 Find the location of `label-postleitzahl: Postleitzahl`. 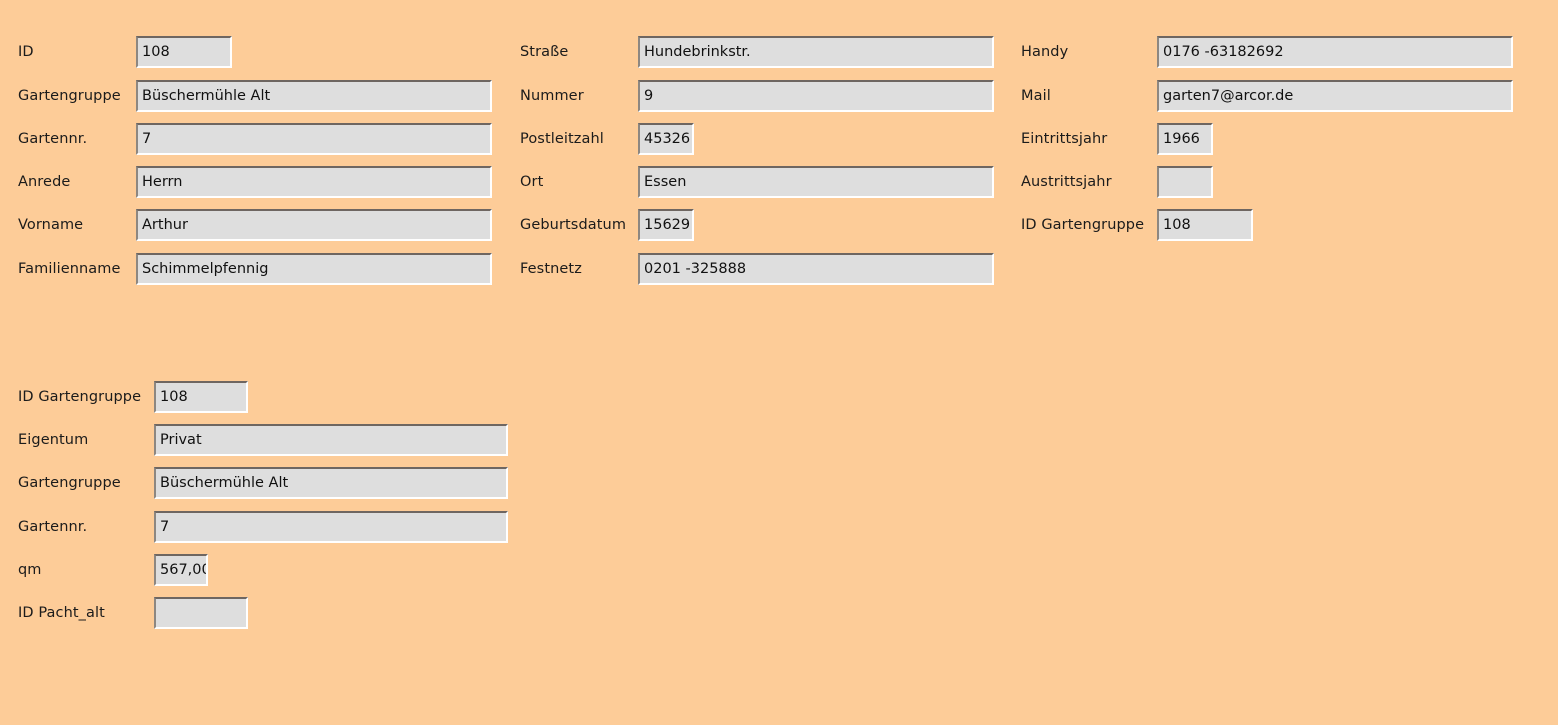

label-postleitzahl: Postleitzahl is located at coordinates (562, 139).